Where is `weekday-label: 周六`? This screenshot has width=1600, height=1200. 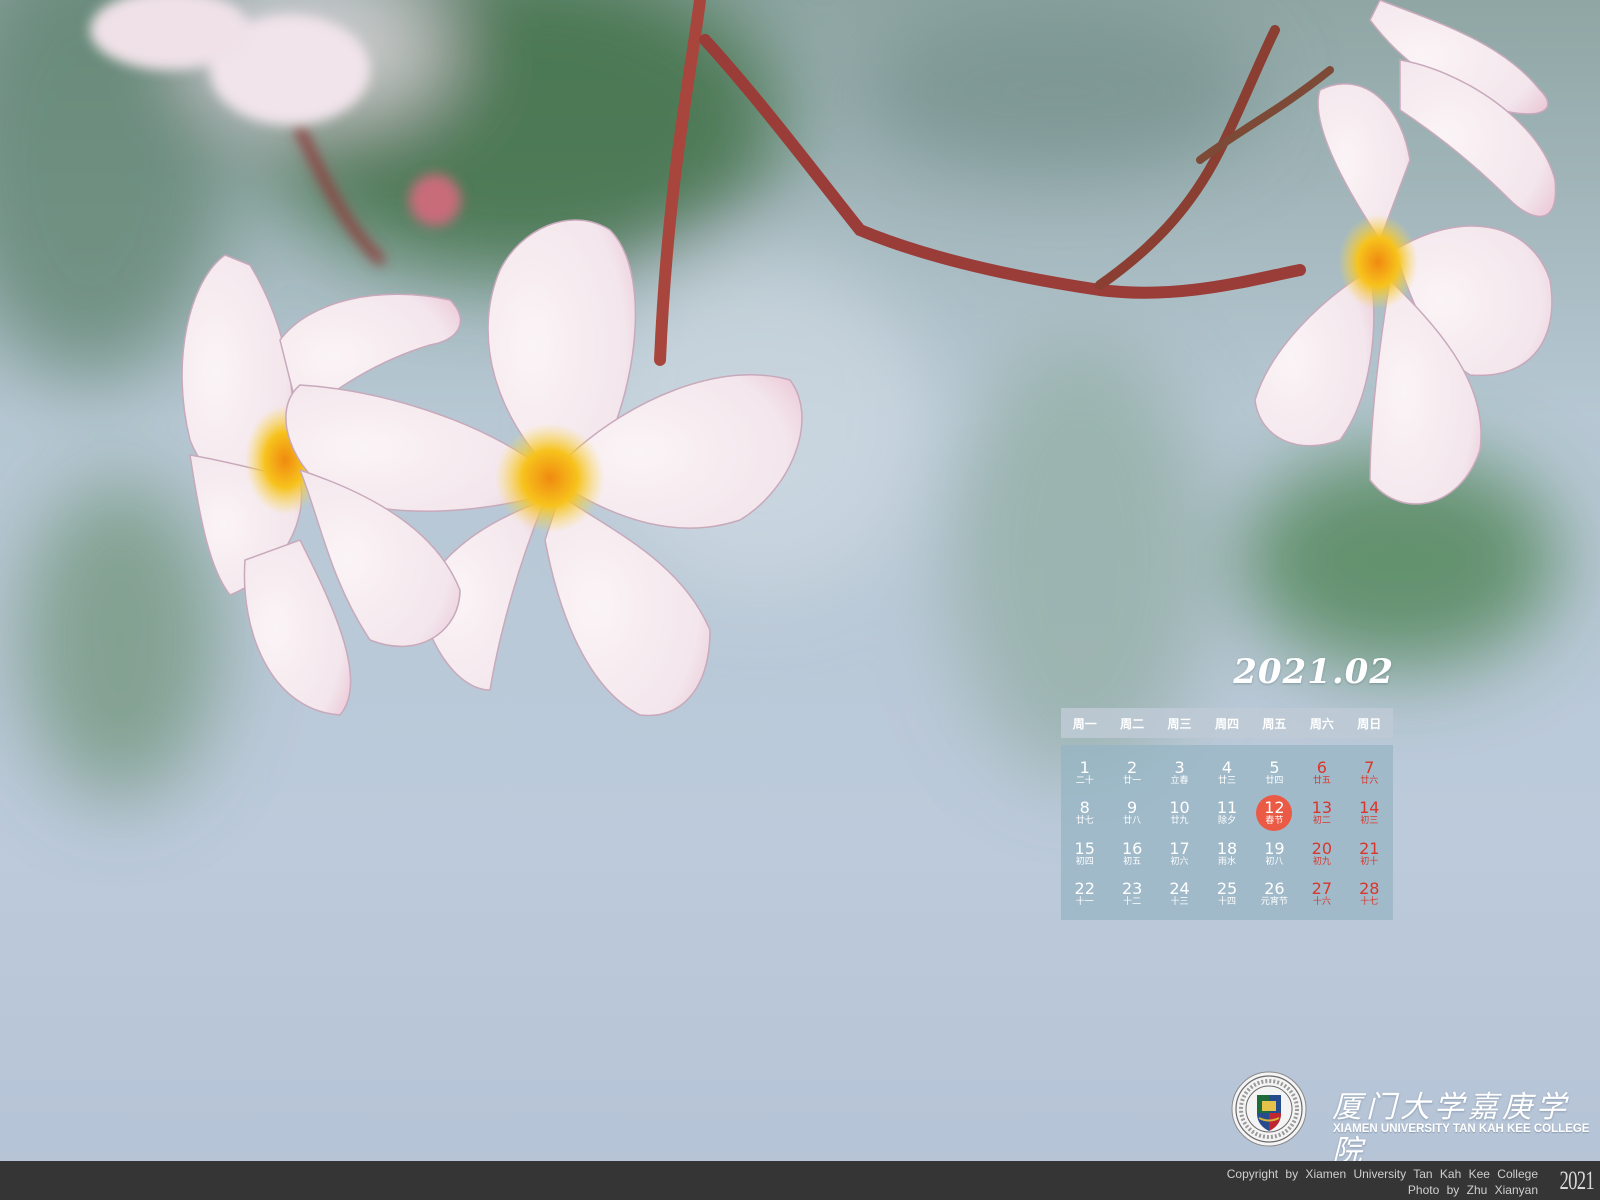
weekday-label: 周六 is located at coordinates (1321, 723).